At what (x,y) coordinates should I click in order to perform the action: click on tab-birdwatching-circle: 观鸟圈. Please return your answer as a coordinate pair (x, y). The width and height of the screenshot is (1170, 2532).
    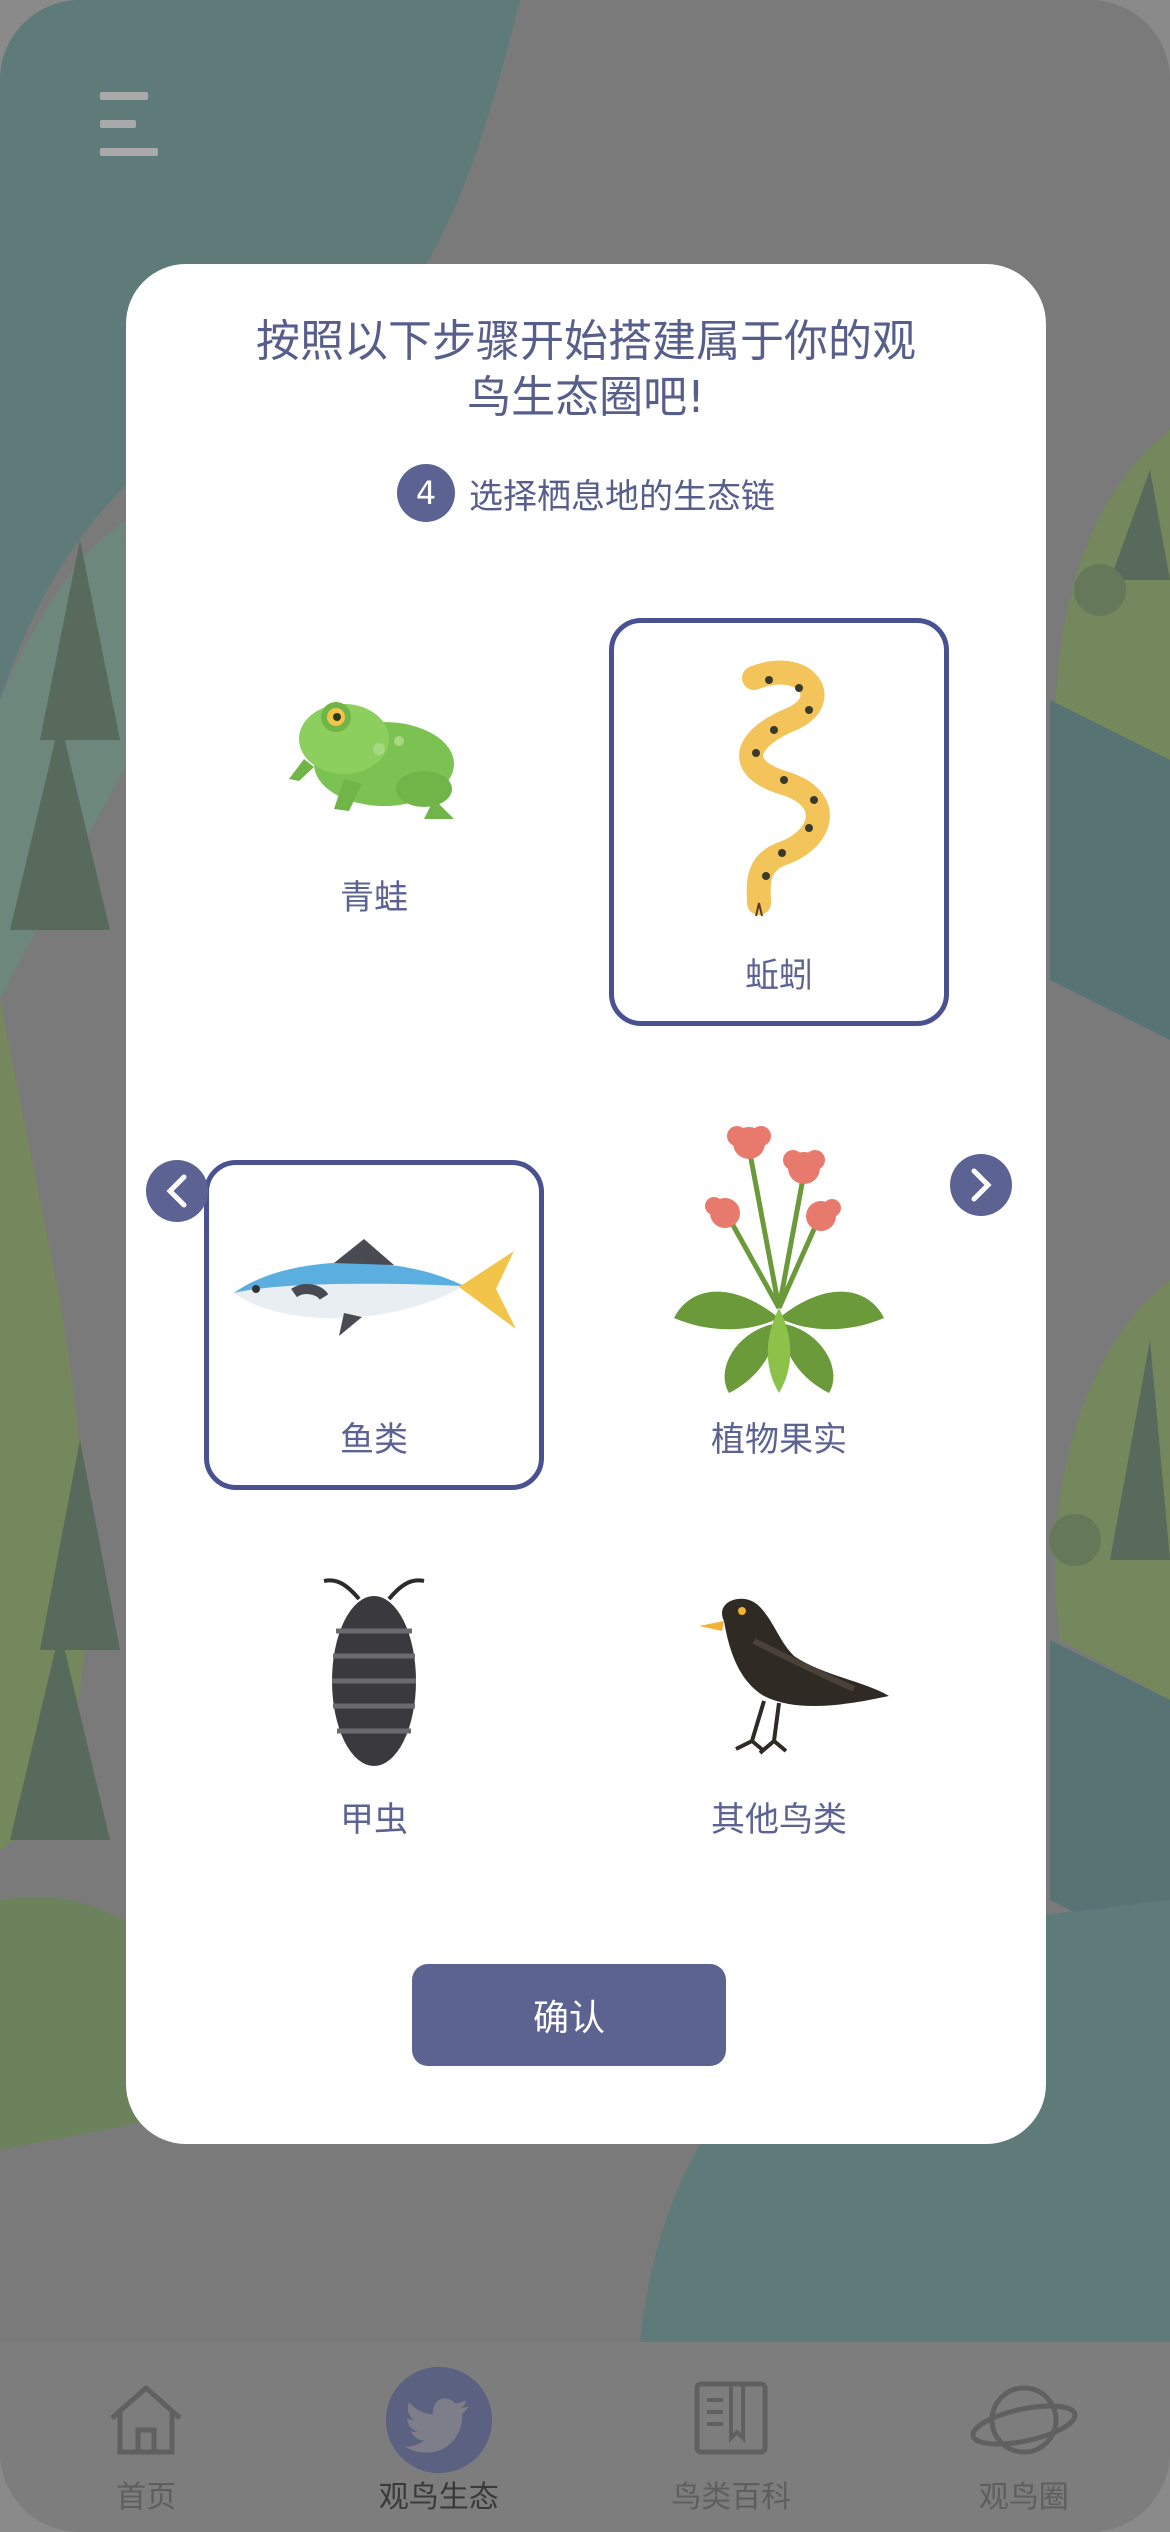
    Looking at the image, I should click on (1024, 2437).